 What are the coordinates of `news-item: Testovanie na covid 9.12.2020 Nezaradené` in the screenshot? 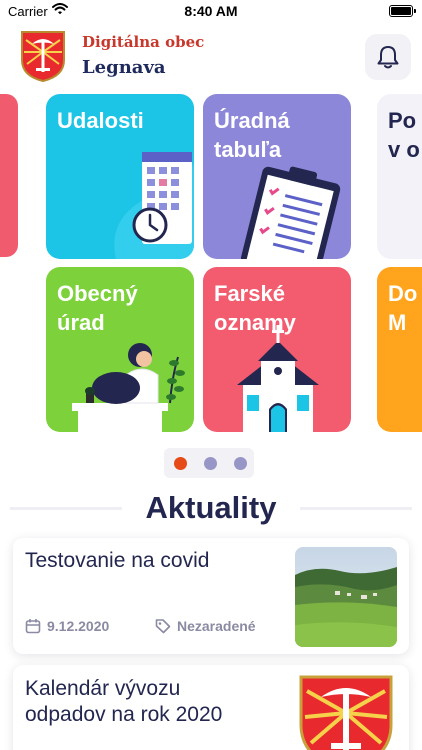 It's located at (211, 596).